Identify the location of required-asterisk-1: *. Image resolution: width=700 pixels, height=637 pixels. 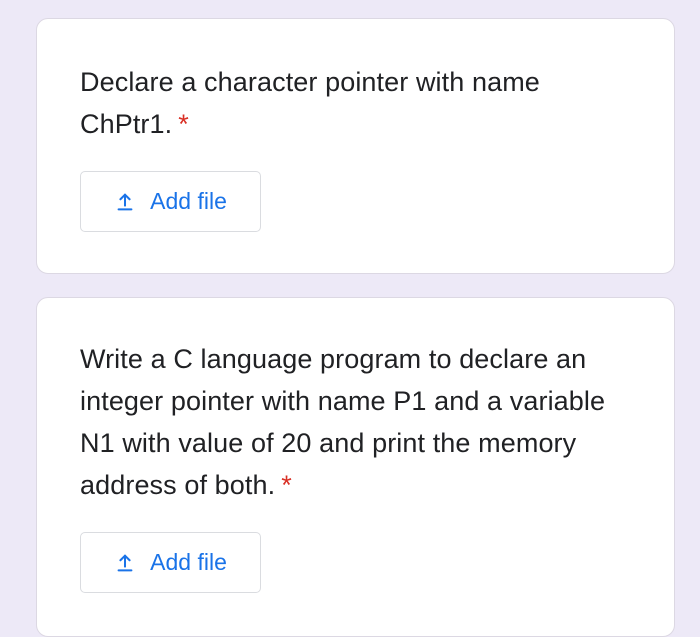
(183, 124).